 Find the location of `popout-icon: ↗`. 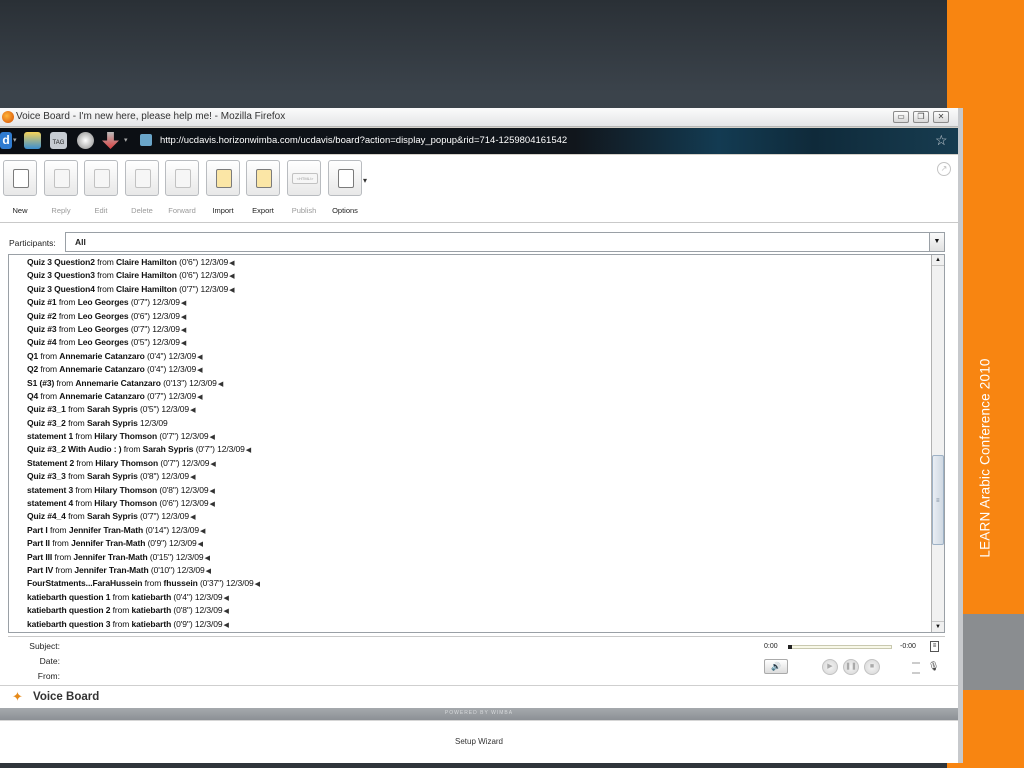

popout-icon: ↗ is located at coordinates (944, 169).